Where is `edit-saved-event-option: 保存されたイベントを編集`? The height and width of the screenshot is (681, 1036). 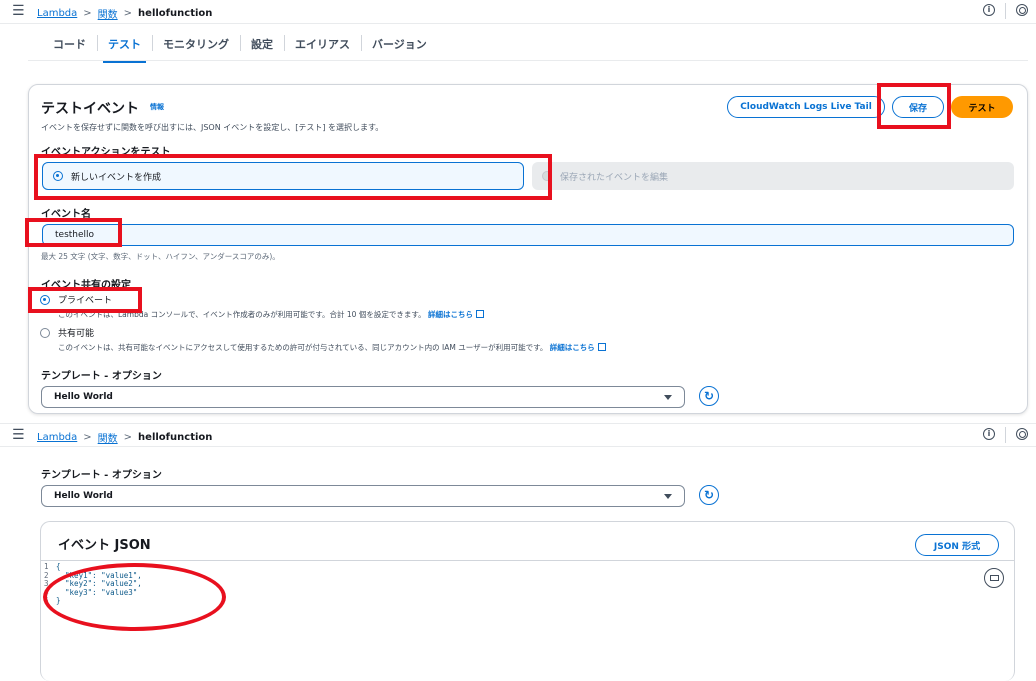 edit-saved-event-option: 保存されたイベントを編集 is located at coordinates (773, 176).